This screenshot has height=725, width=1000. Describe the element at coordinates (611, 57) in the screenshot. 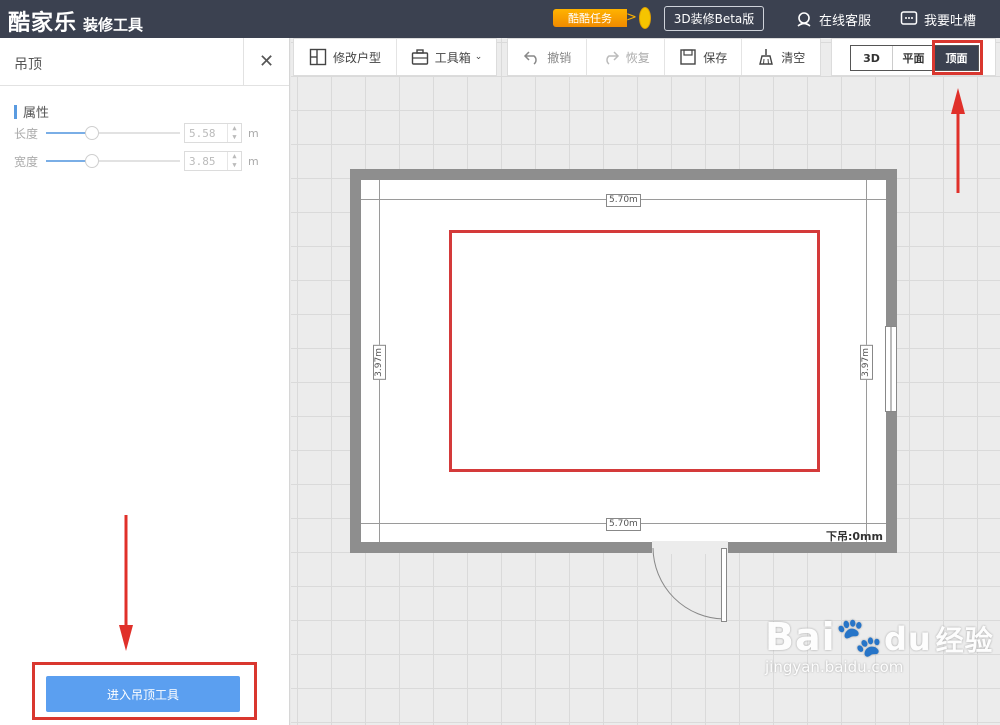

I see `redo-icon` at that location.